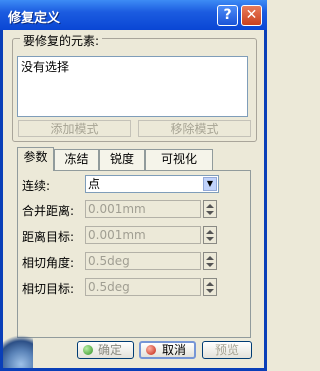 The height and width of the screenshot is (371, 320). Describe the element at coordinates (48, 289) in the screenshot. I see `tangent-target-label: 相切目标:` at that location.